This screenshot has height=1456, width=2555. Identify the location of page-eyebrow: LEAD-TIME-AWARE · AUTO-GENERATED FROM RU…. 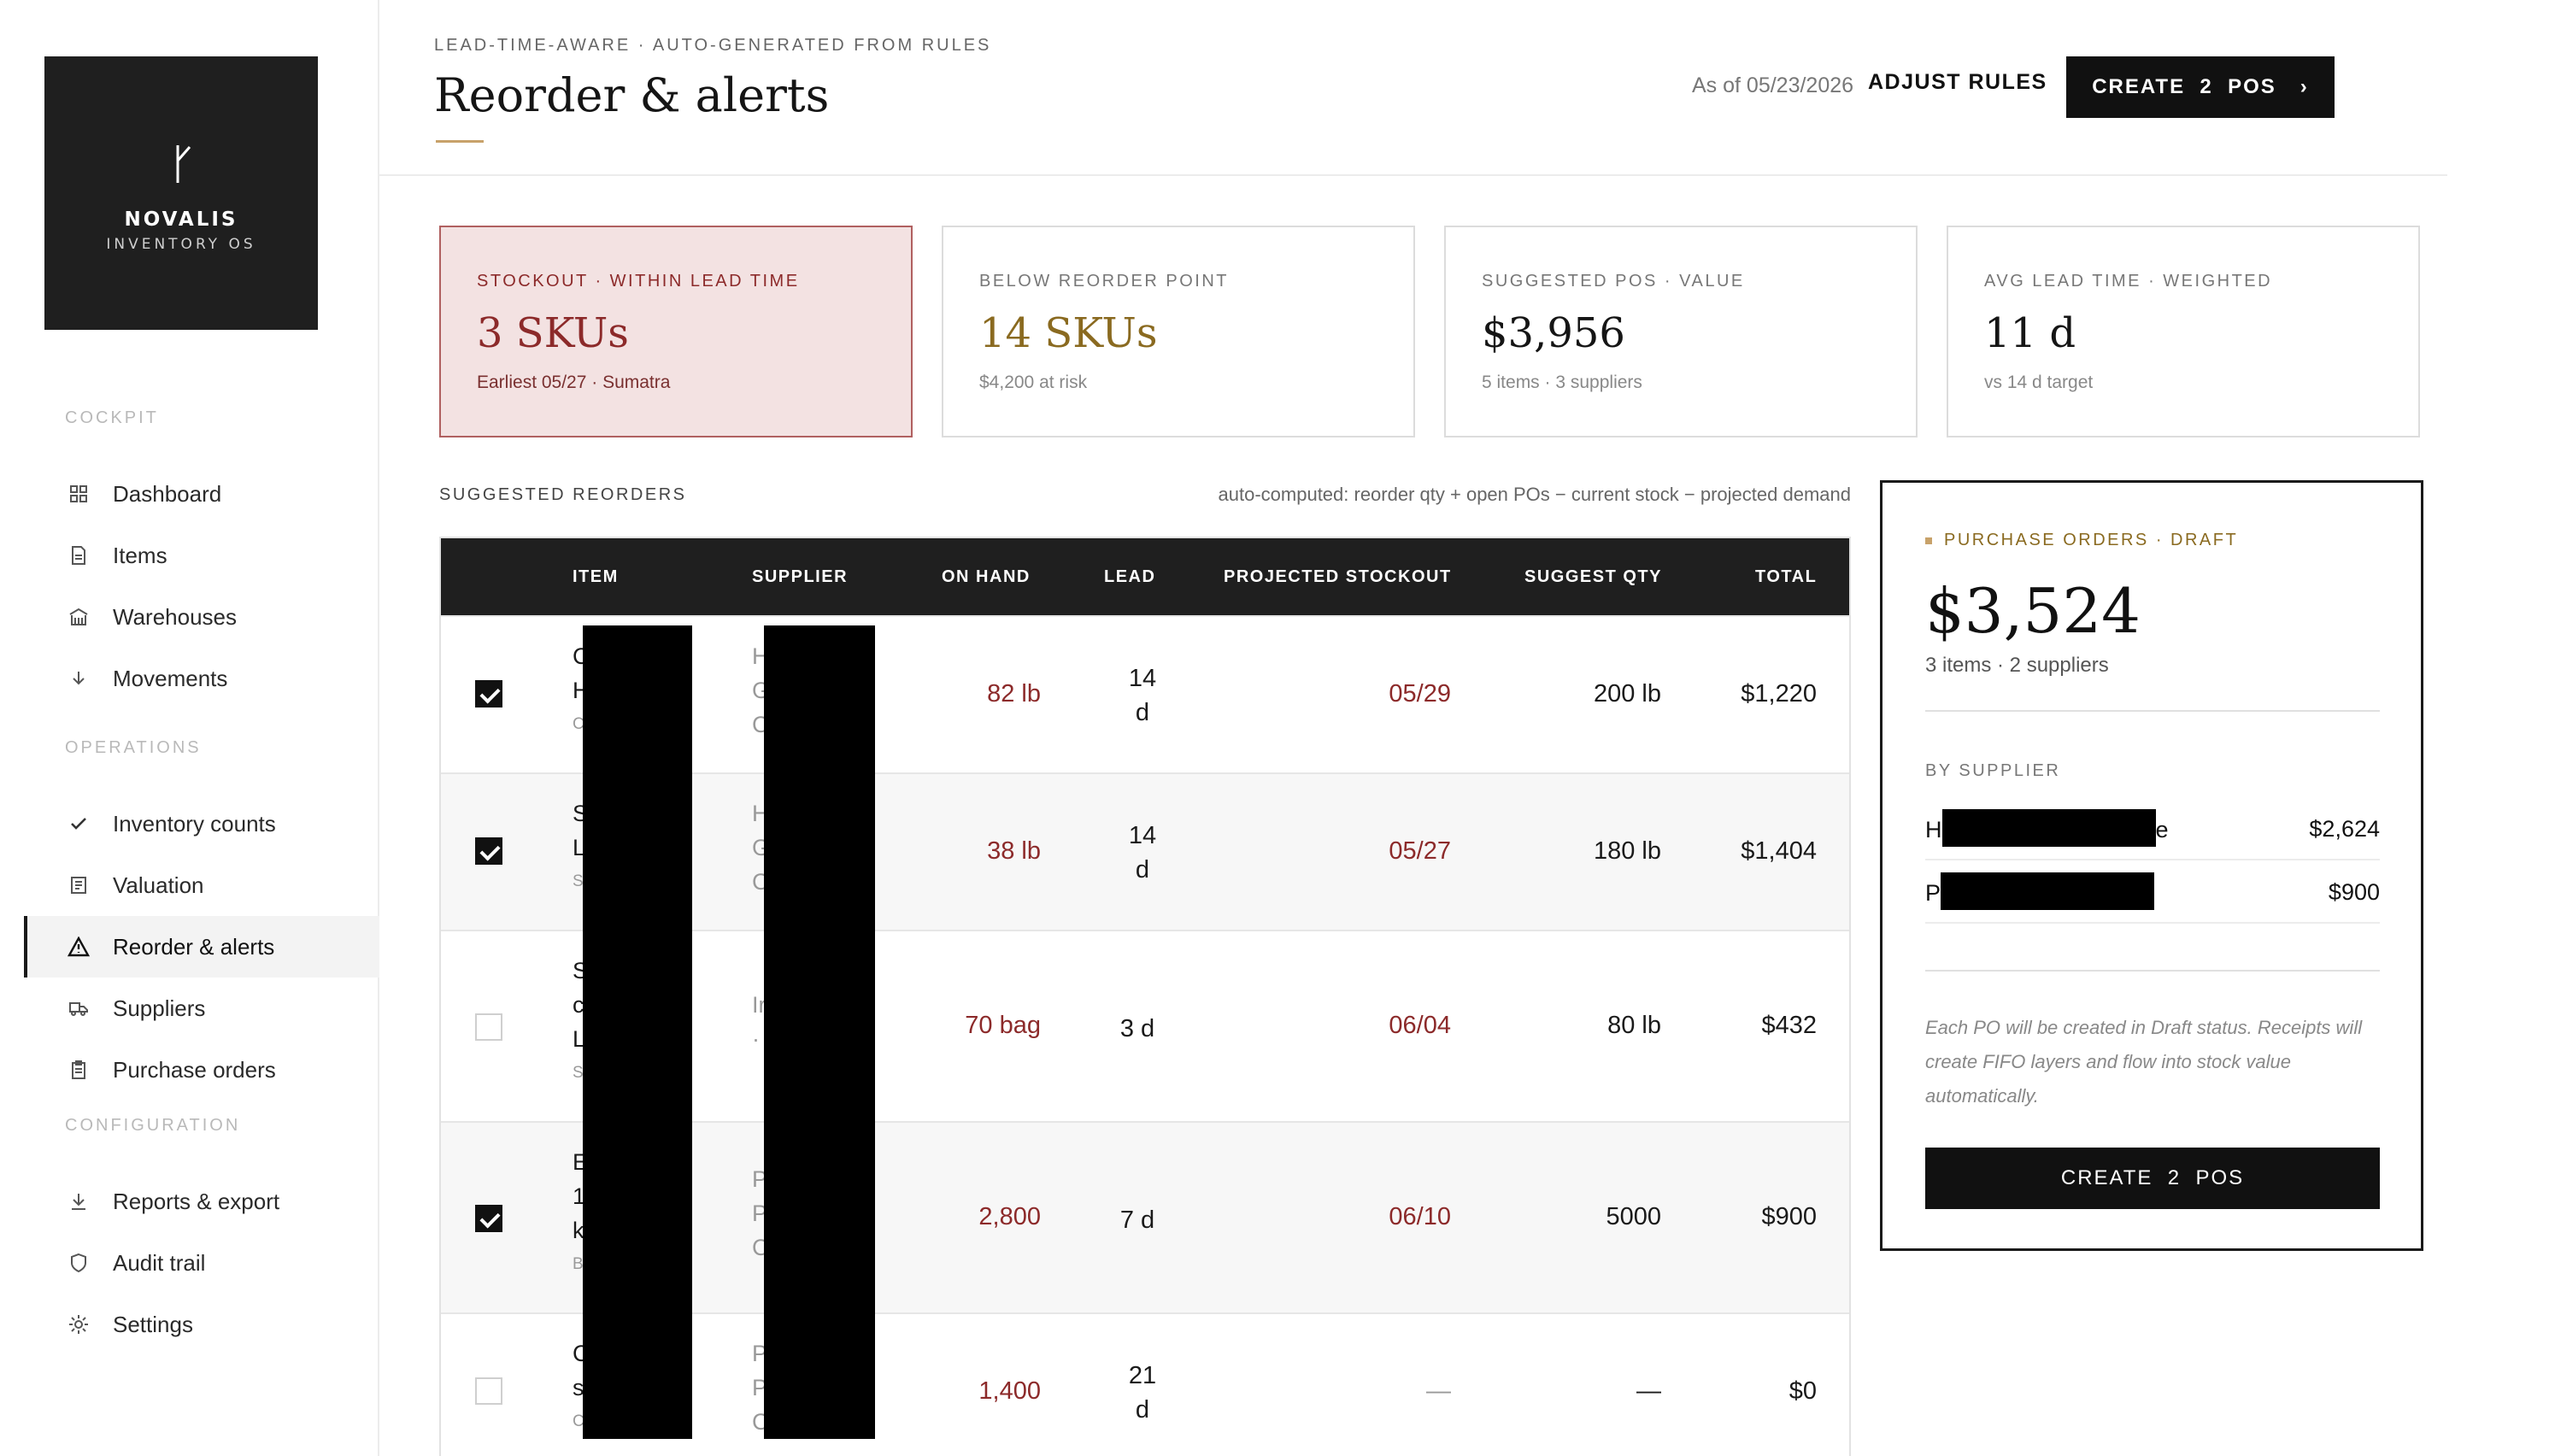
(713, 45).